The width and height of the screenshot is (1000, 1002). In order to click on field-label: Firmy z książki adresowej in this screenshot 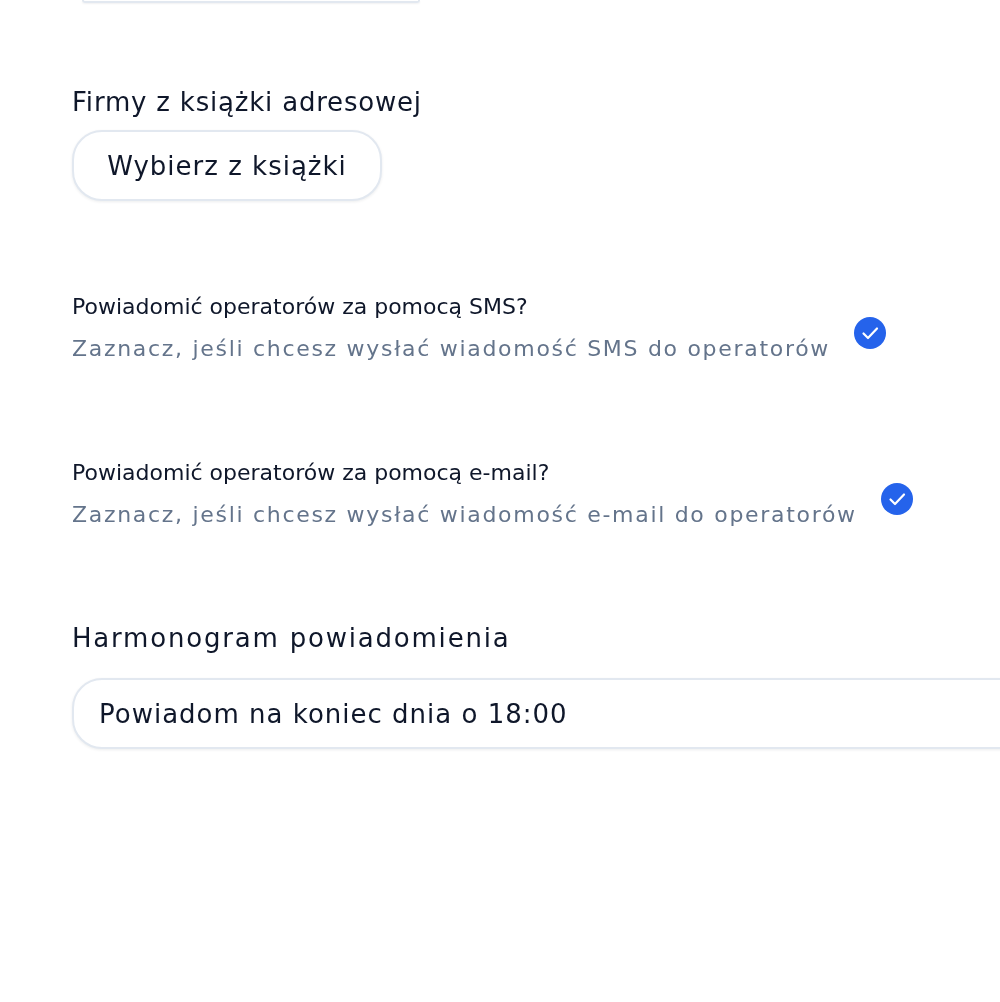, I will do `click(247, 102)`.